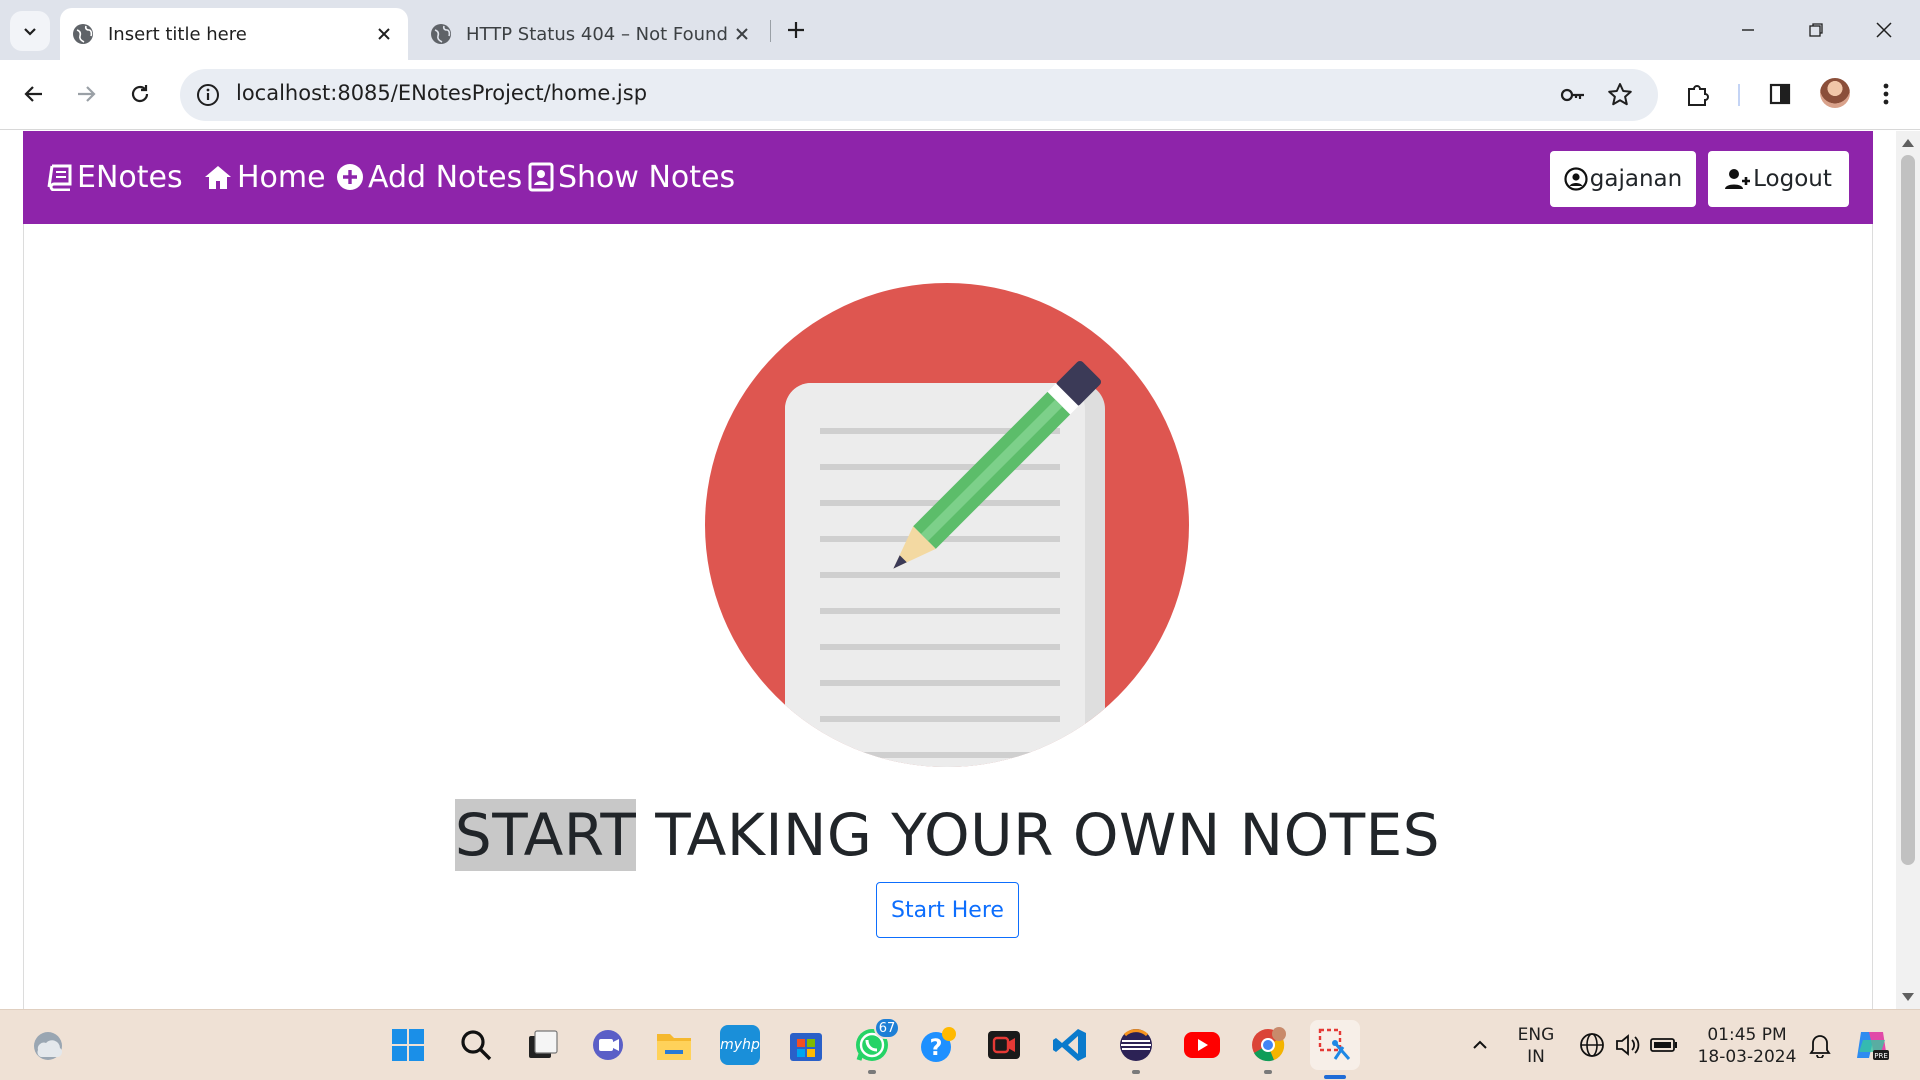 The image size is (1920, 1080). What do you see at coordinates (1592, 1045) in the screenshot?
I see `network-globe-icon` at bounding box center [1592, 1045].